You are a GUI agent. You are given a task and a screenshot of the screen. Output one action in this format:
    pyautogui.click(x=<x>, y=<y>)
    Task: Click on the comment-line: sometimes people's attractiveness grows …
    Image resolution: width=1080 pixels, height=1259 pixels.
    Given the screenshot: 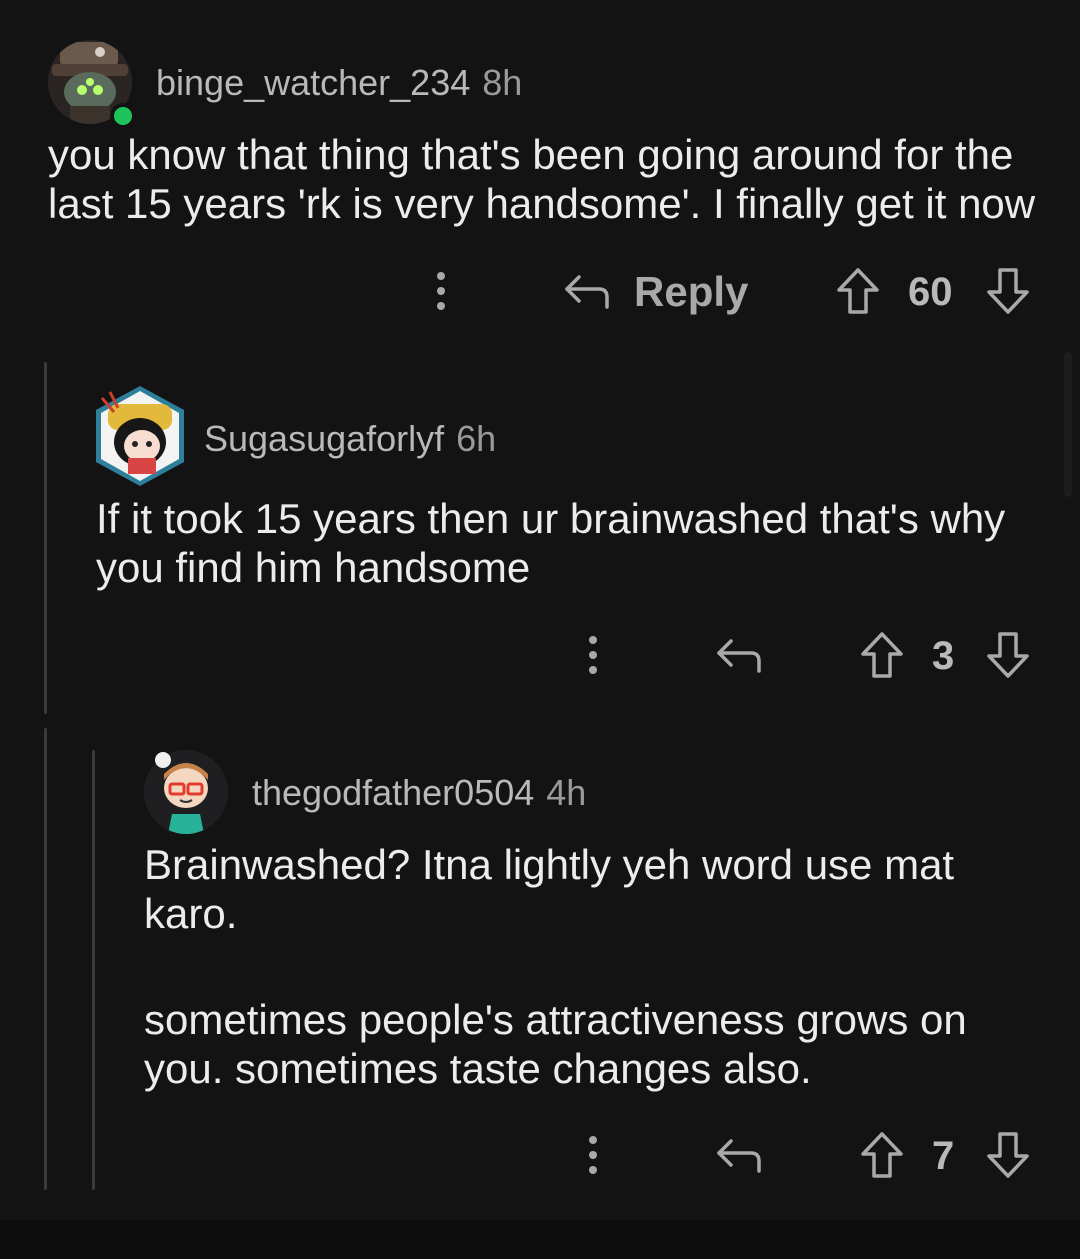 What is the action you would take?
    pyautogui.click(x=555, y=1019)
    